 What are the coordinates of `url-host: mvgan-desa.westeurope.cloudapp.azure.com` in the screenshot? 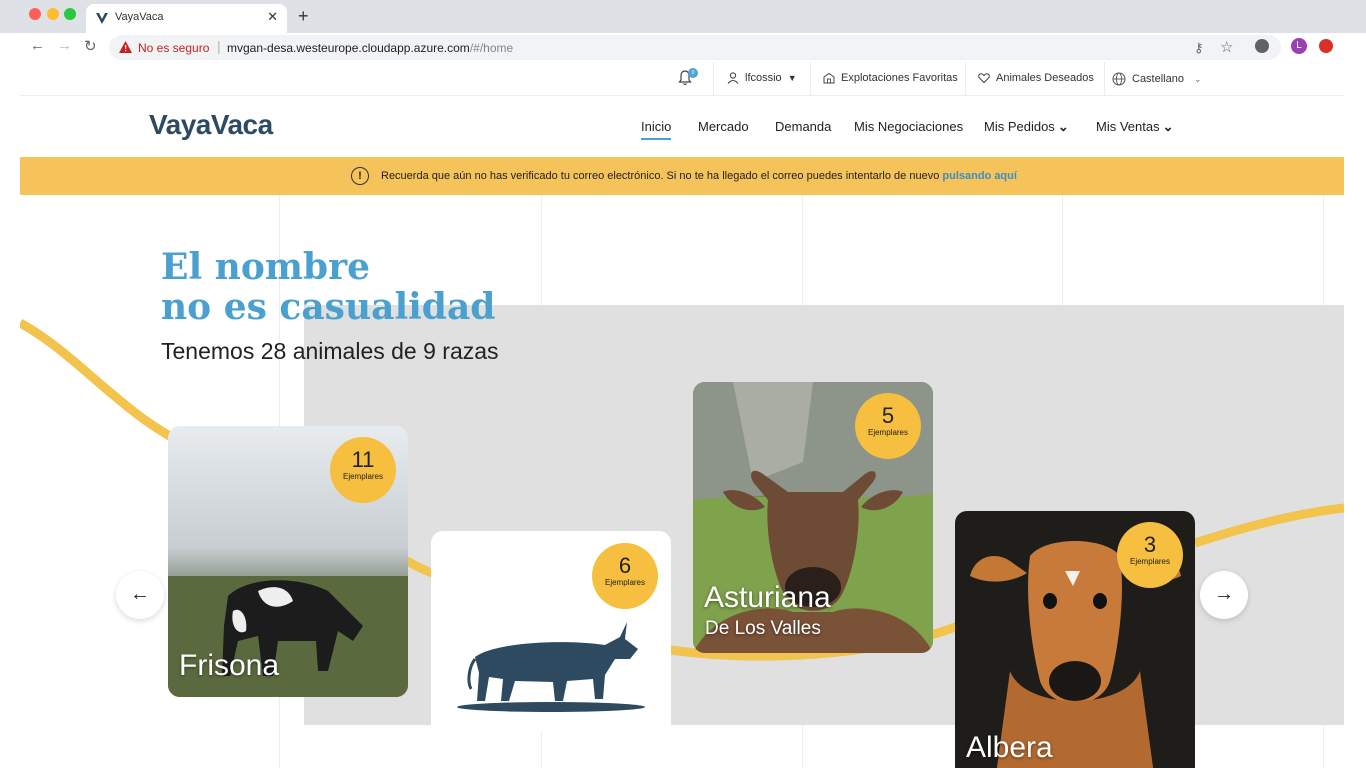 It's located at (348, 48).